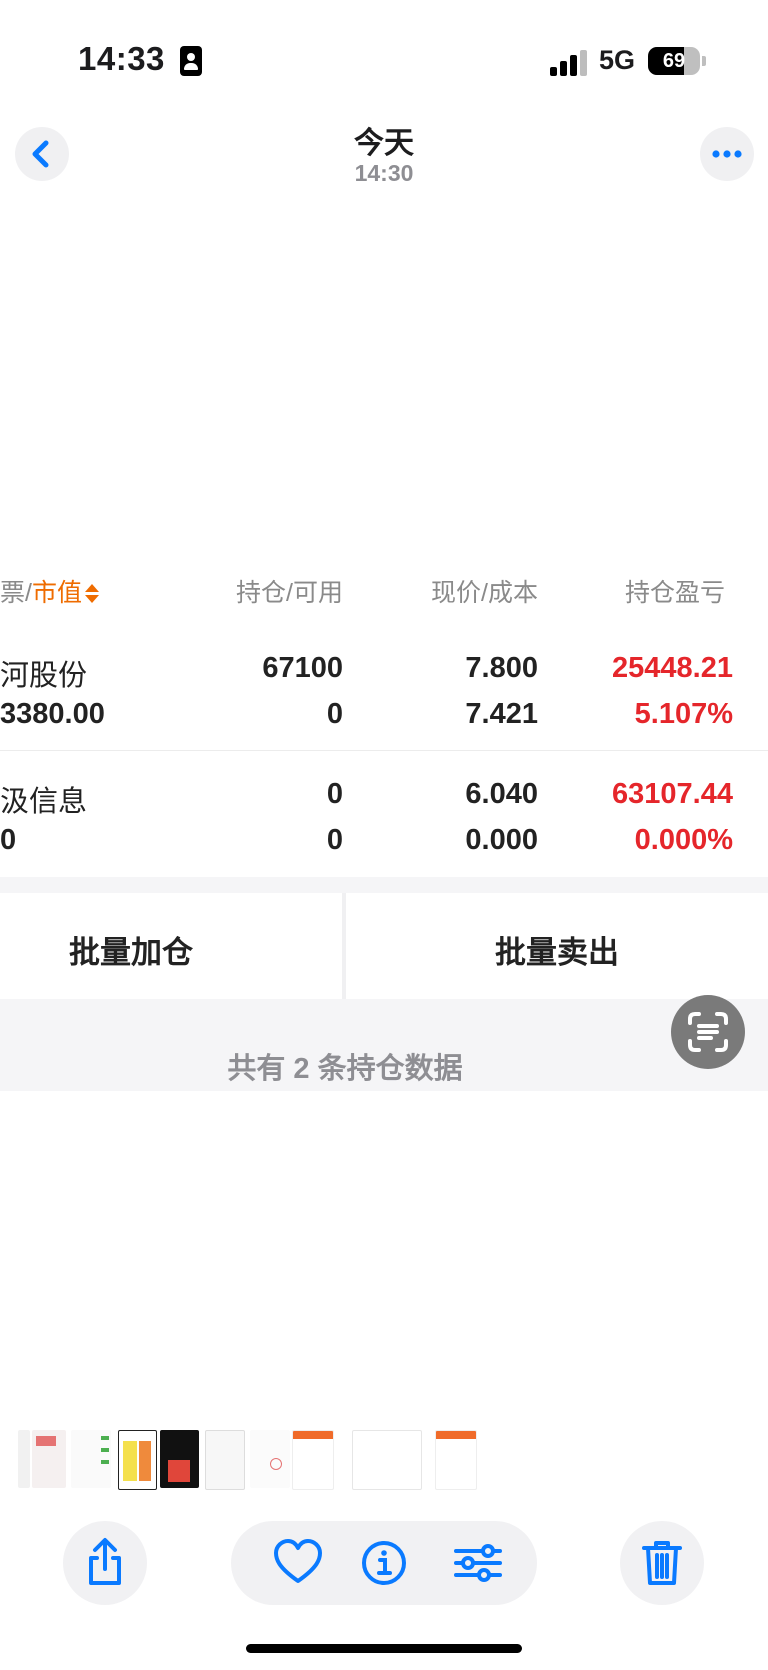  I want to click on stock-name: 河股份, so click(44, 676).